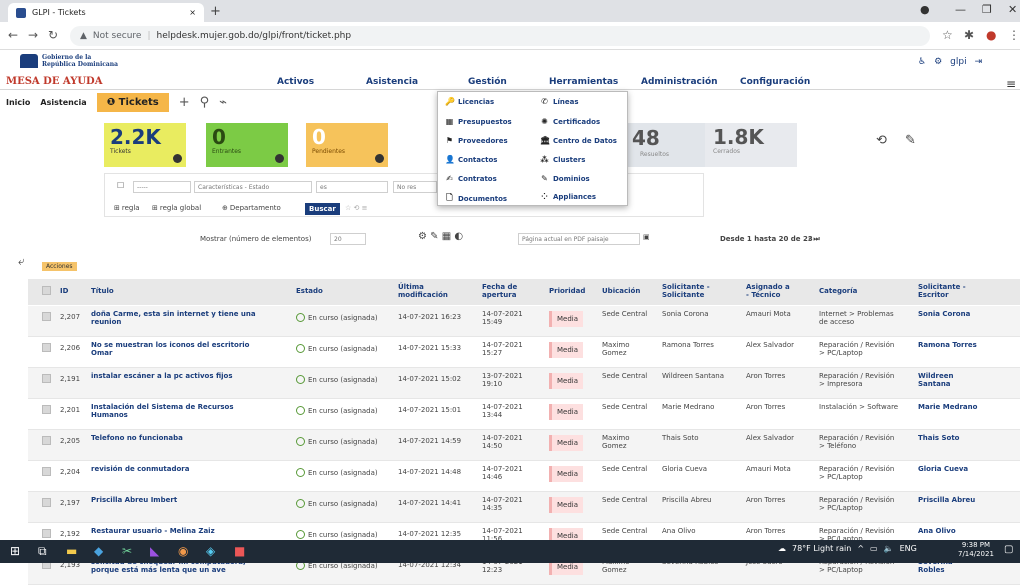  What do you see at coordinates (215, 11) in the screenshot?
I see `new-tab-button: +` at bounding box center [215, 11].